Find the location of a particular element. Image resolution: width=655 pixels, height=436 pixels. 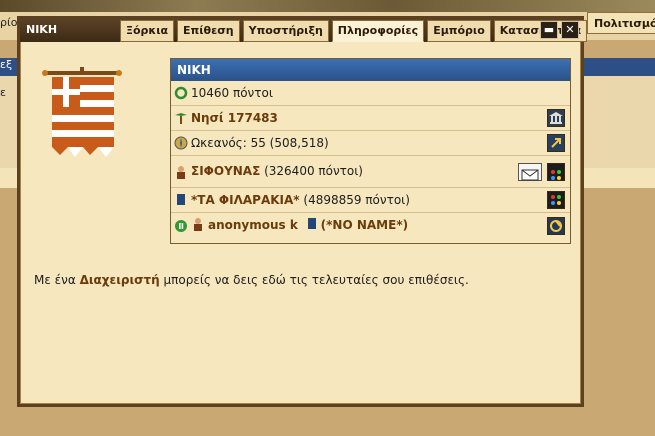

palm-tree-icon is located at coordinates (181, 118).